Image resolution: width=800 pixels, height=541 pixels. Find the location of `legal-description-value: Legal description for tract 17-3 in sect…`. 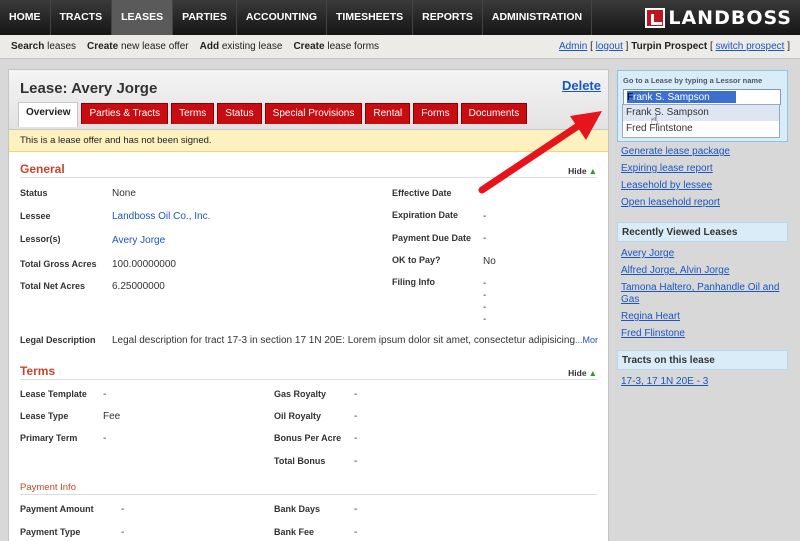

legal-description-value: Legal description for tract 17-3 in sect… is located at coordinates (355, 340).